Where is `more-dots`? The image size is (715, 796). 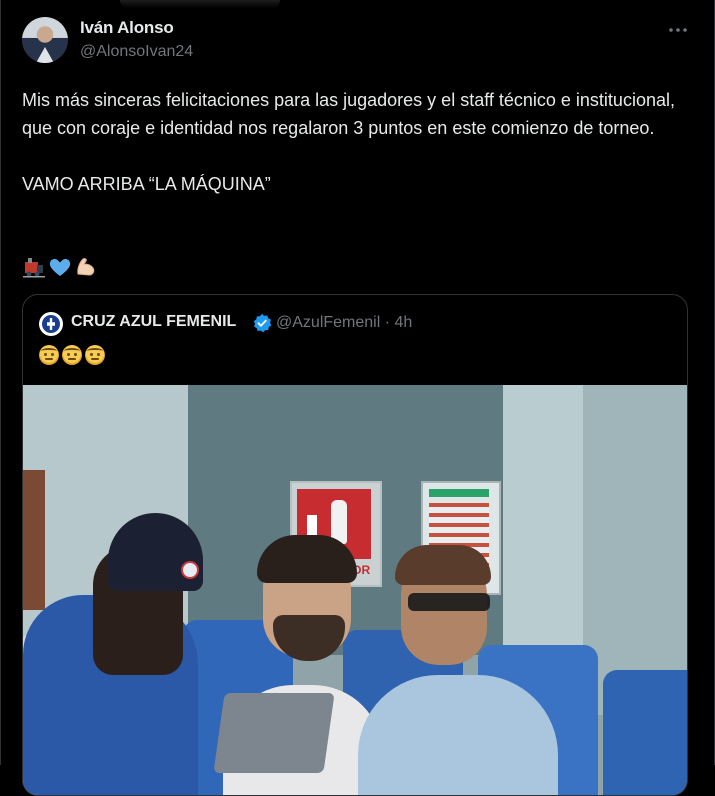 more-dots is located at coordinates (678, 30).